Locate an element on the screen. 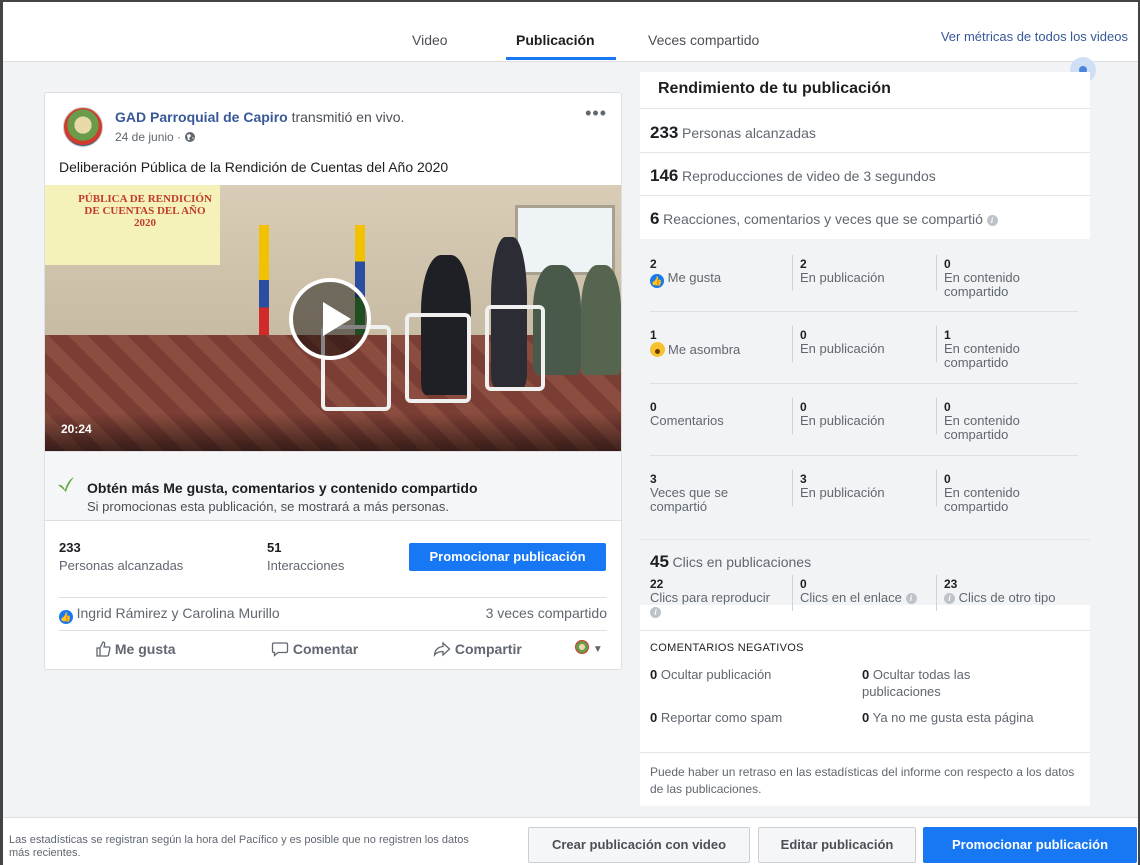 The height and width of the screenshot is (865, 1140). clicks-link-cell: 0 Clics en el enlace i is located at coordinates (865, 591).